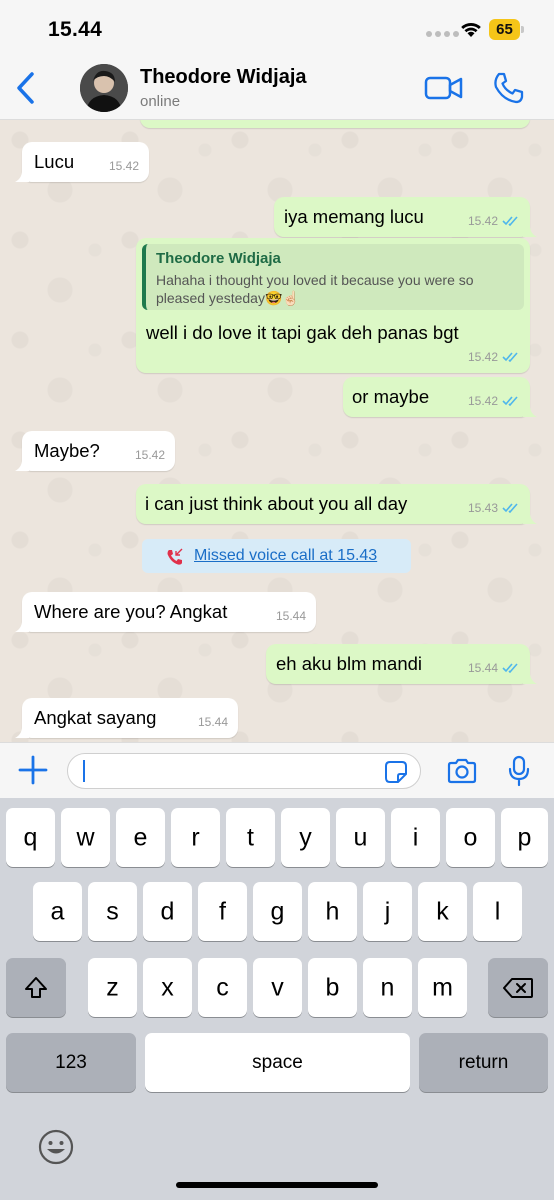  I want to click on message-text: Lucu, so click(54, 161).